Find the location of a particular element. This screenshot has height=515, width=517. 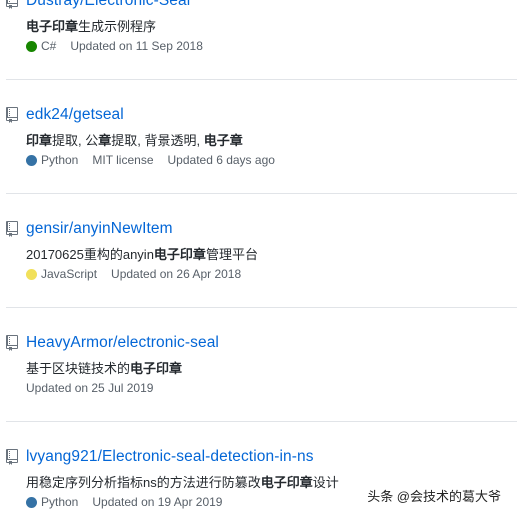

description-text: 提取, 背景透明, is located at coordinates (157, 140).